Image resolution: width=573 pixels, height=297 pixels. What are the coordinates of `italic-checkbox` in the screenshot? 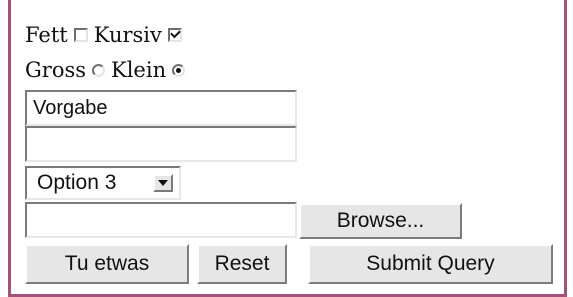 It's located at (174, 35).